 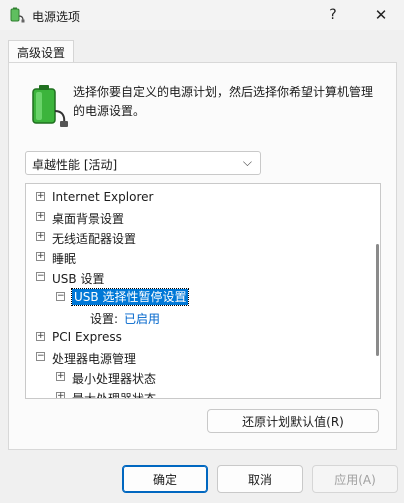 I want to click on tree-item-label: PCI Express, so click(x=87, y=337).